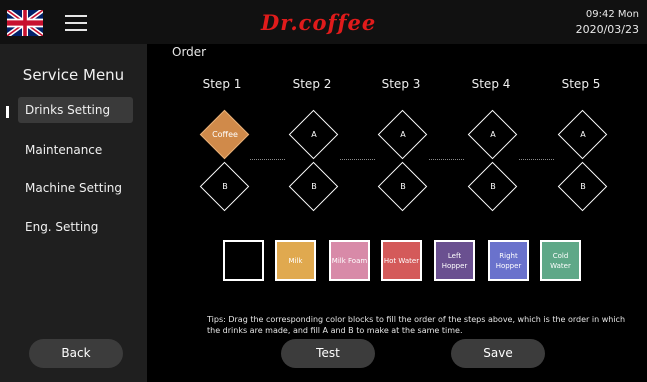 Image resolution: width=647 pixels, height=382 pixels. I want to click on step-1-slot-a: Coffee, so click(224, 134).